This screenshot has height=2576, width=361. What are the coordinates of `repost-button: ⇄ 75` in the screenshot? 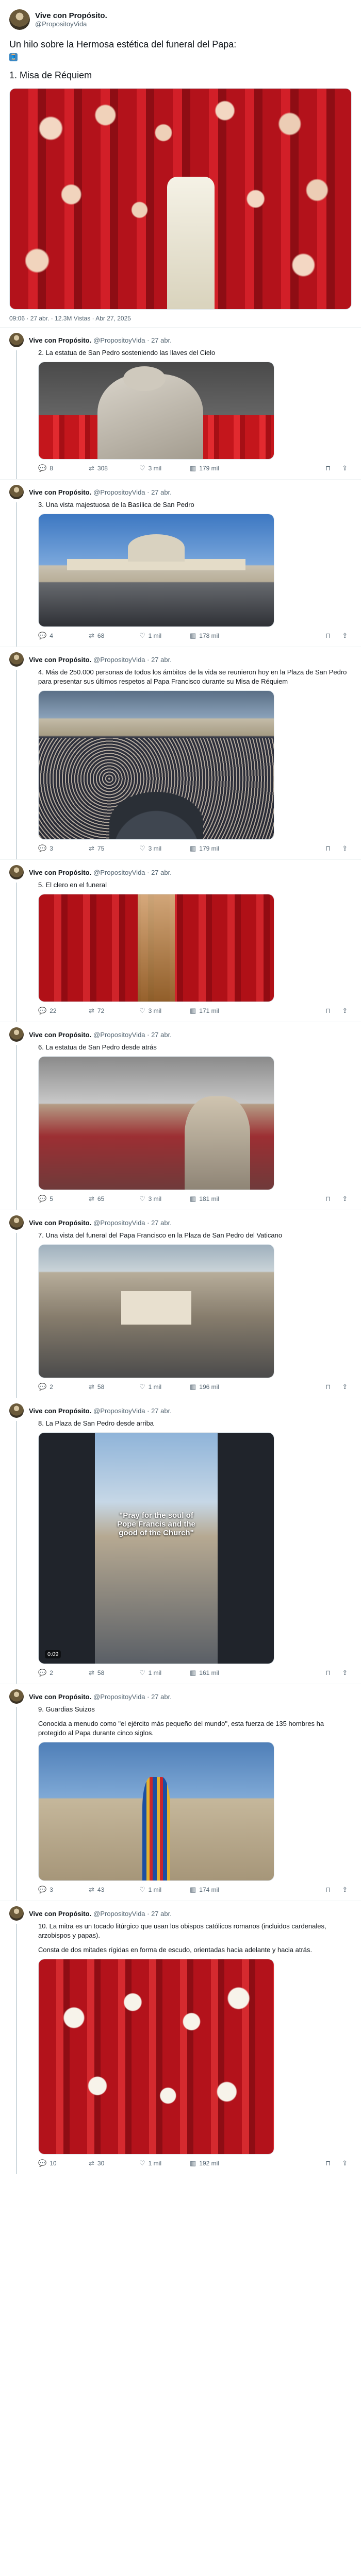 It's located at (114, 848).